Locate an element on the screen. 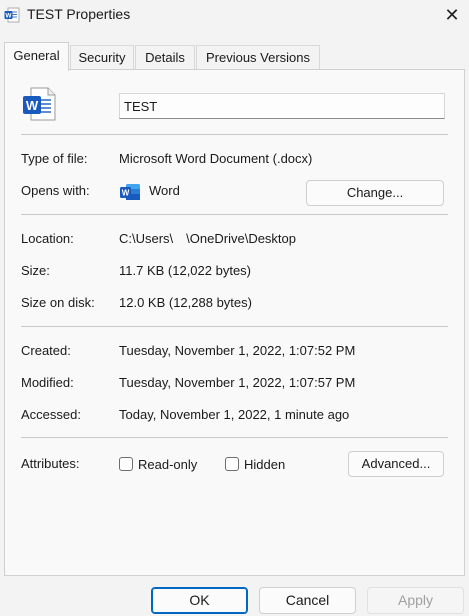 This screenshot has width=469, height=616. hidden-checkbox is located at coordinates (232, 464).